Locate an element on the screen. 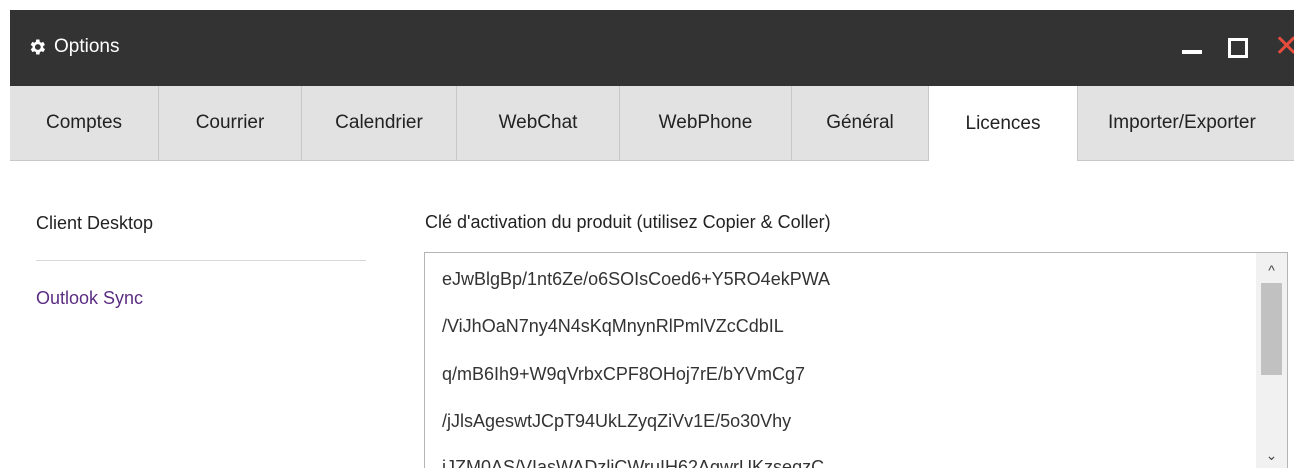  scroll-up-icon: ^ is located at coordinates (1271, 270).